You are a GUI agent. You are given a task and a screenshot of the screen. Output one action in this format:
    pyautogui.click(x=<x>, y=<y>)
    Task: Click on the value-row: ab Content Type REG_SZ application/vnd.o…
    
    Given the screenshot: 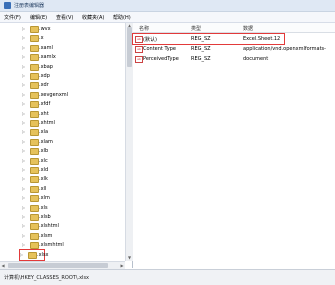 What is the action you would take?
    pyautogui.click(x=234, y=49)
    